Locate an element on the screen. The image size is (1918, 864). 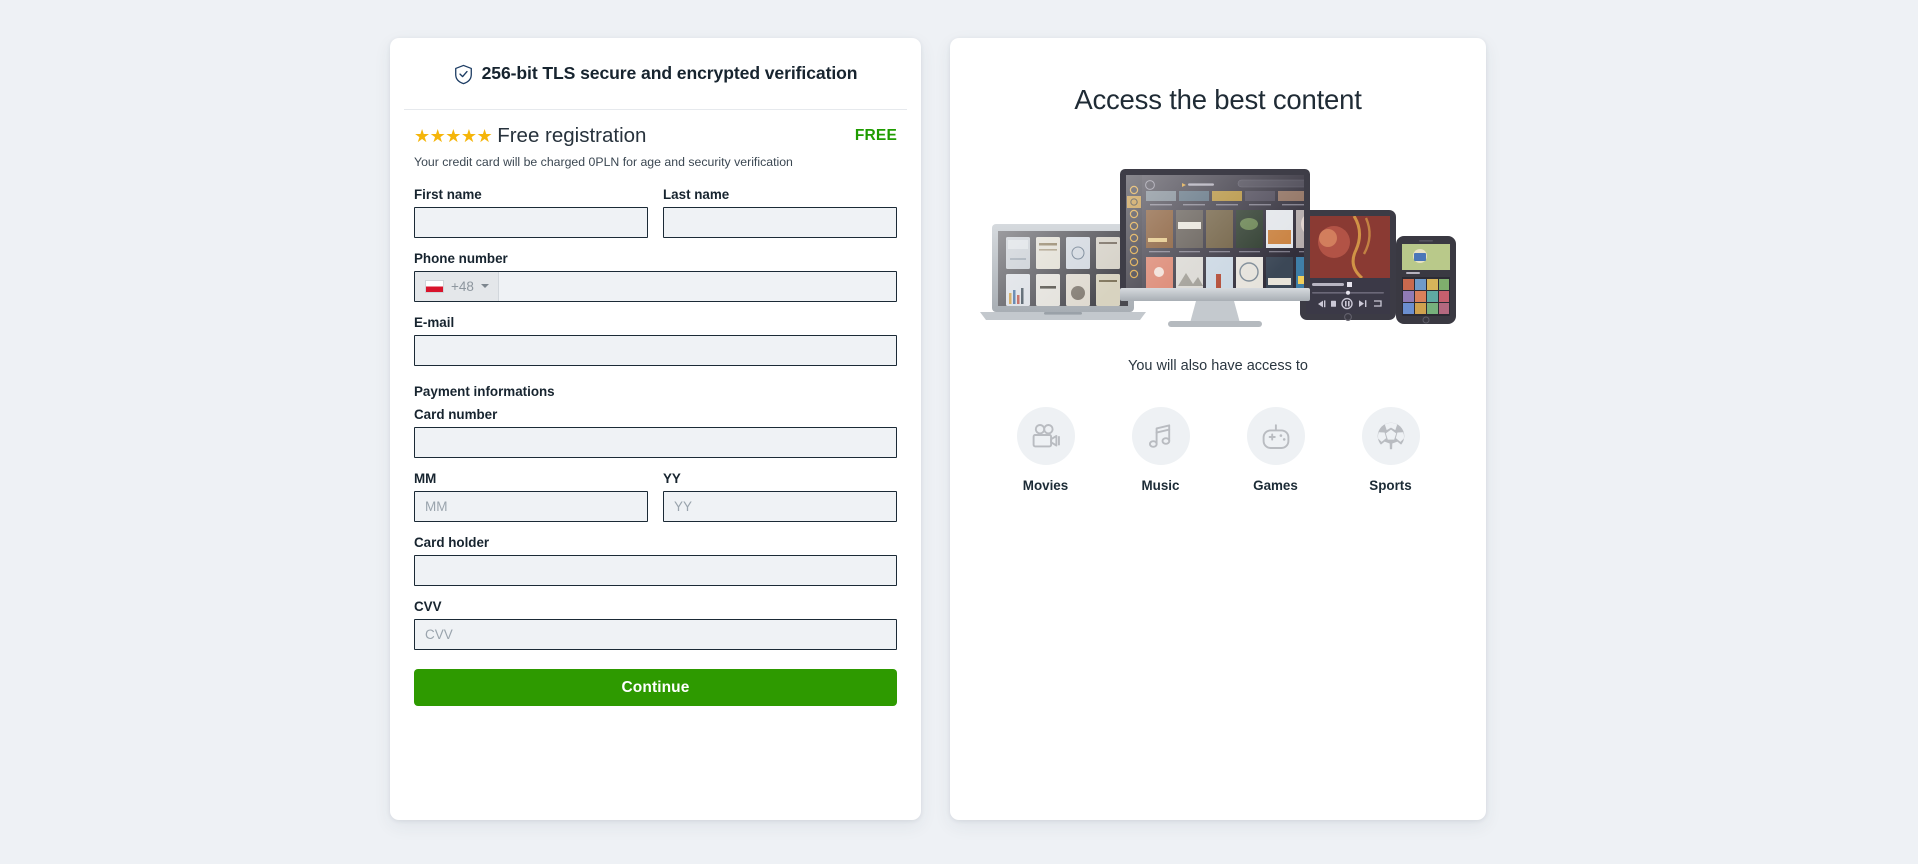
continue-button: Continue is located at coordinates (655, 688).